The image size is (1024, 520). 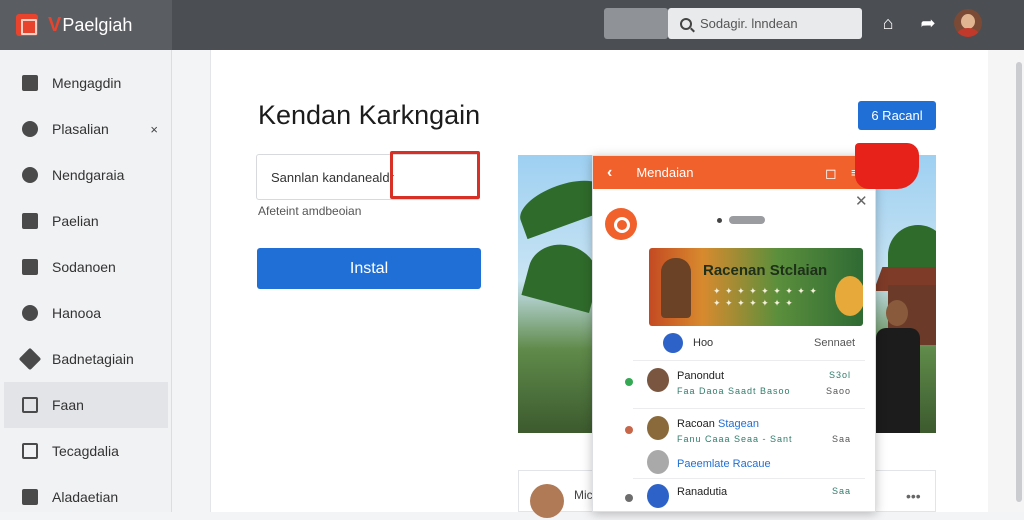 I want to click on notification-flag, so click(x=887, y=166).